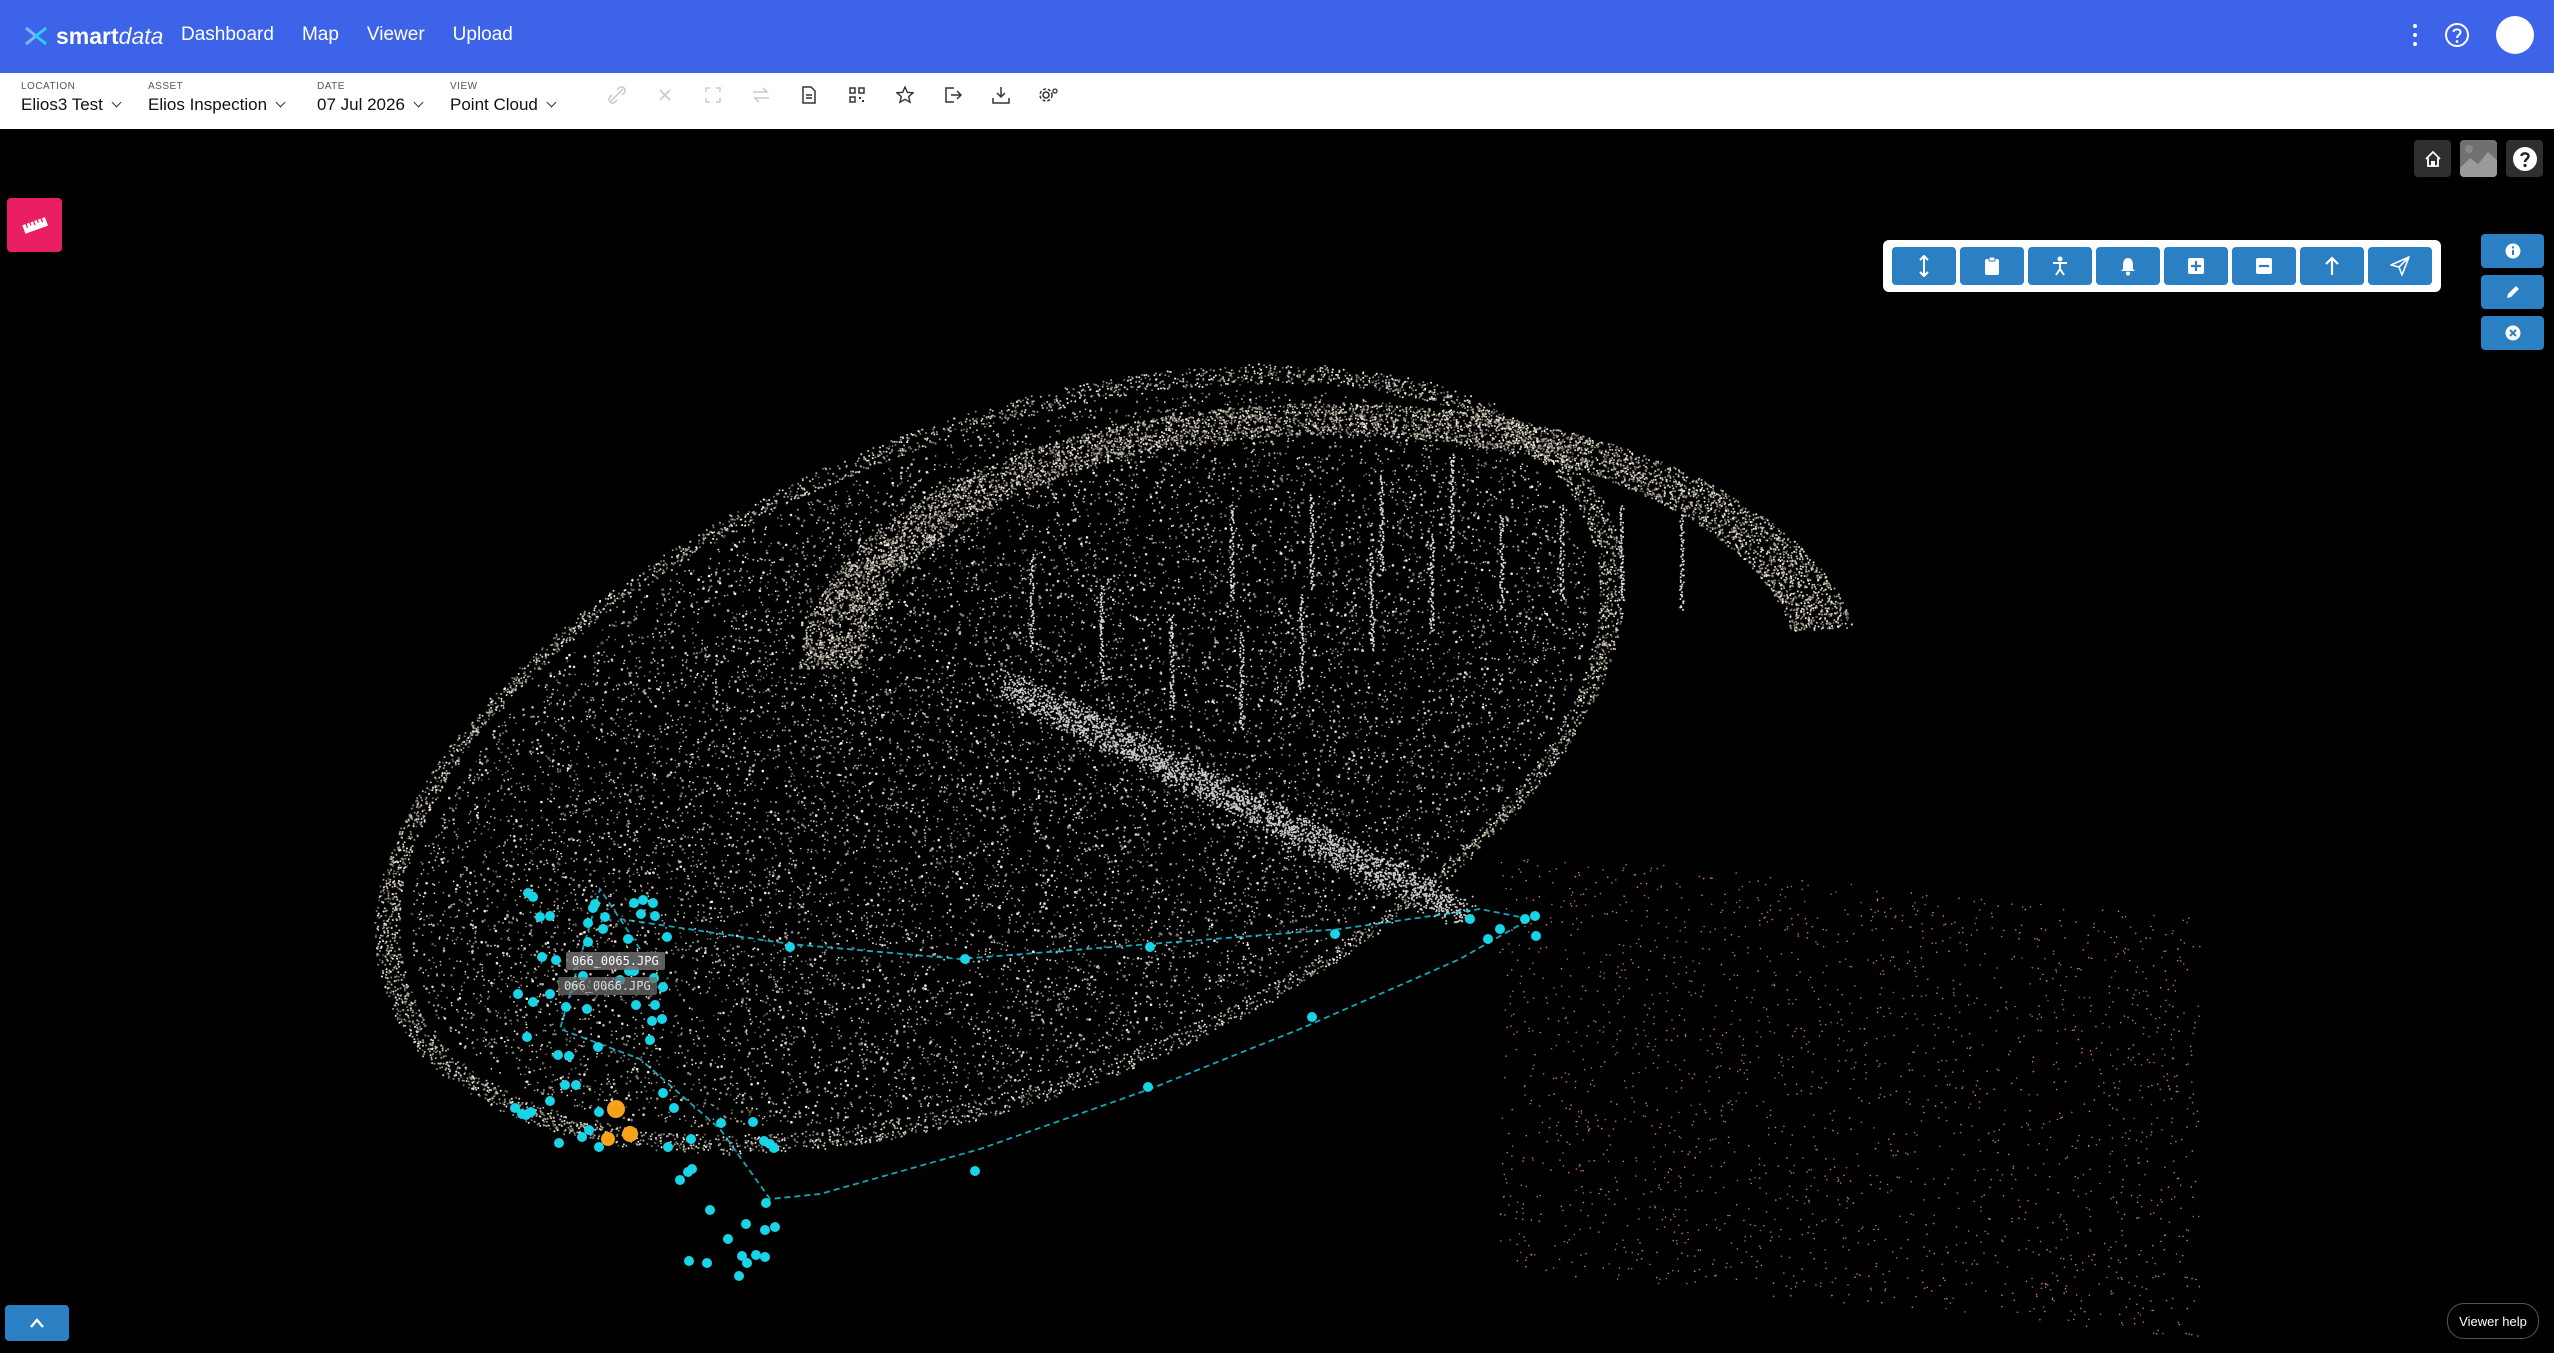 This screenshot has height=1353, width=2554. I want to click on chevron-up-icon, so click(37, 1323).